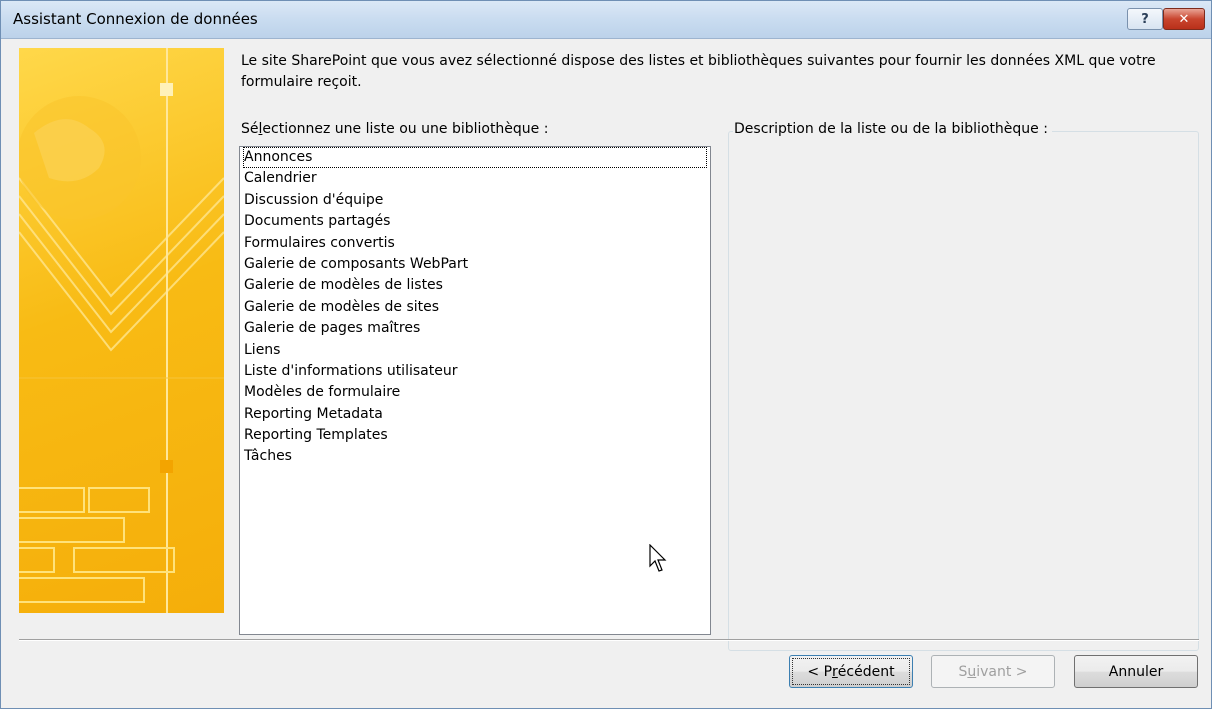 The height and width of the screenshot is (709, 1212). What do you see at coordinates (475, 328) in the screenshot?
I see `list-item: Galerie de pages maîtres` at bounding box center [475, 328].